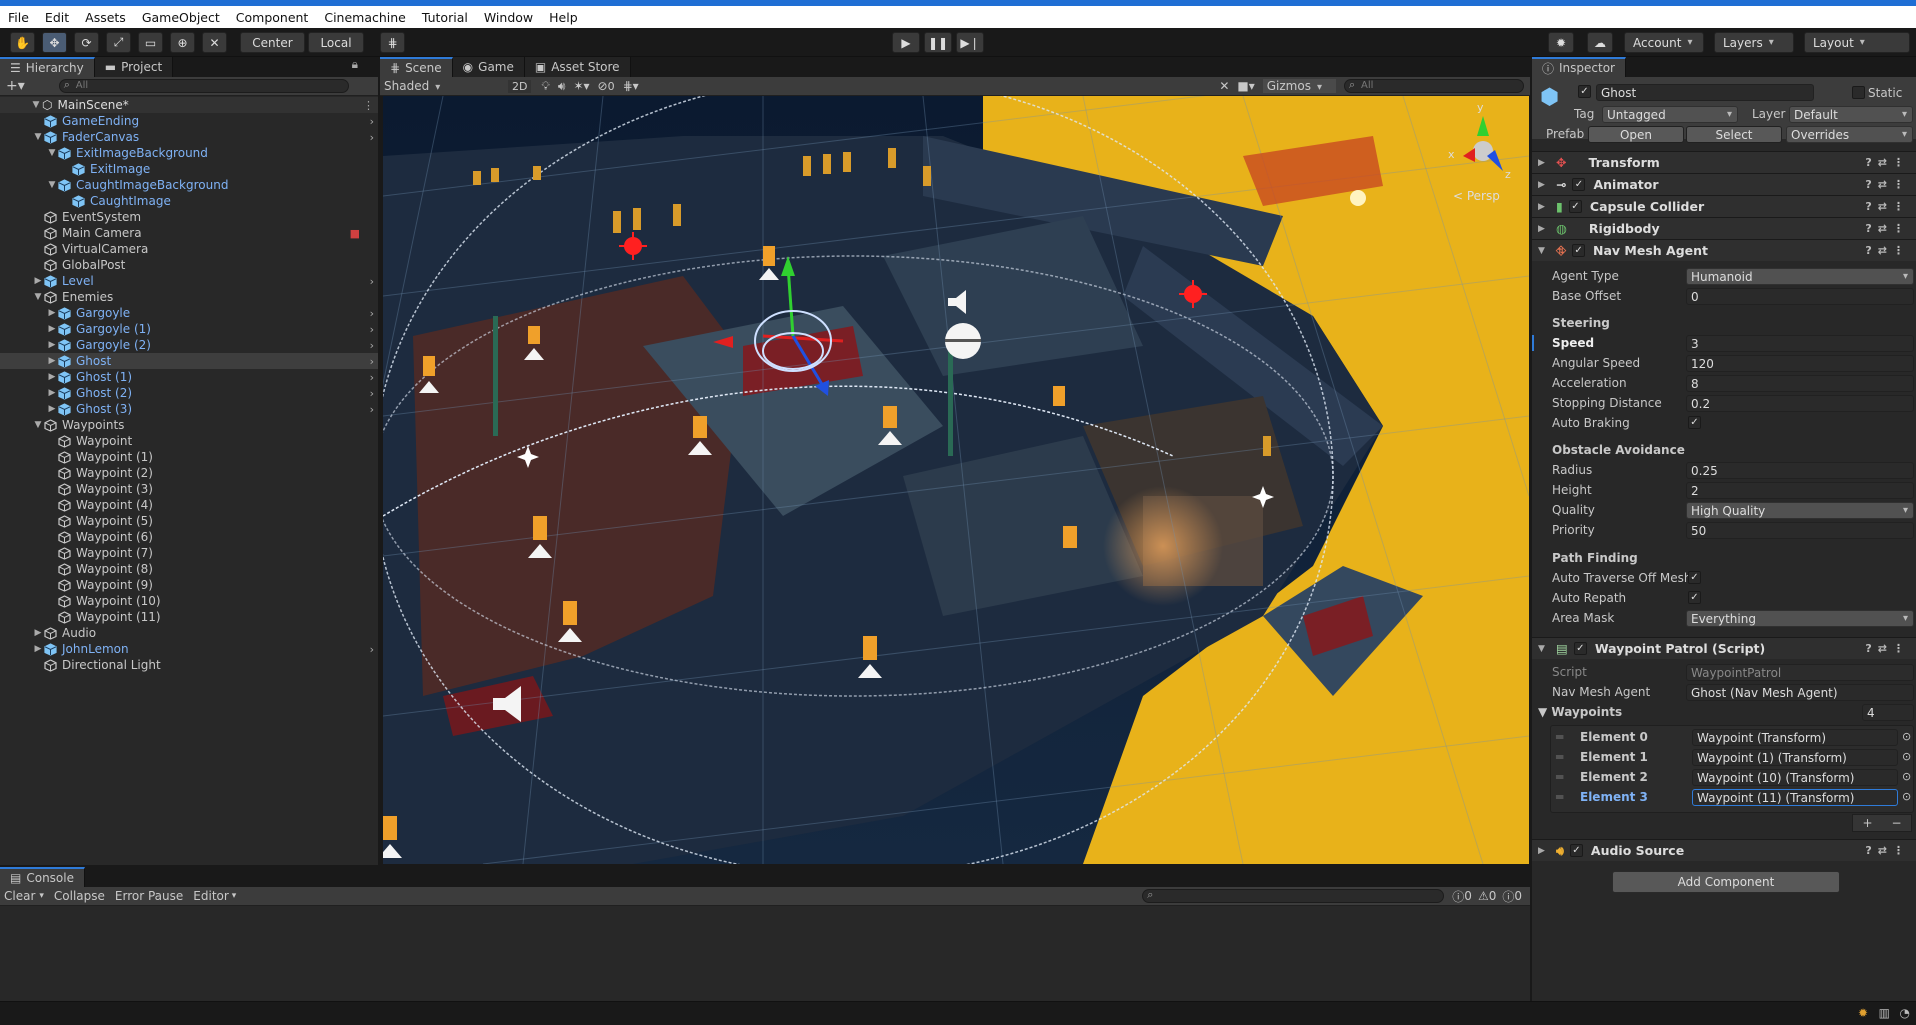 The height and width of the screenshot is (1025, 1916). Describe the element at coordinates (1724, 162) in the screenshot. I see `transform-header: ▶ ✥ Transform ?⇄⋮` at that location.